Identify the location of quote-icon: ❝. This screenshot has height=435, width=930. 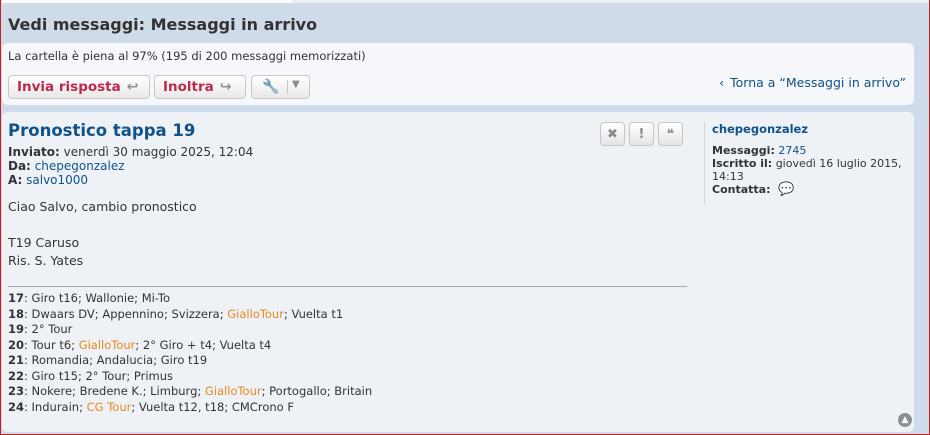
(670, 134).